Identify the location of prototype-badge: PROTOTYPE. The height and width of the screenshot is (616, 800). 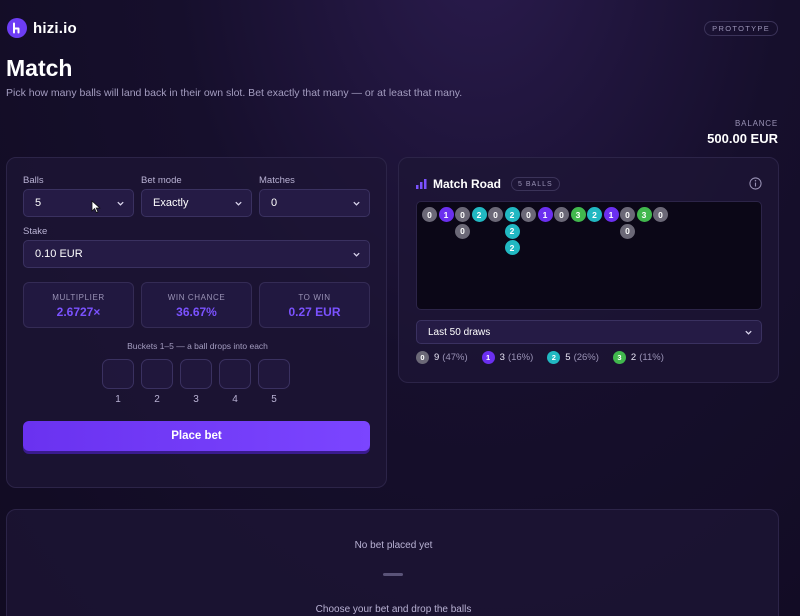
(741, 28).